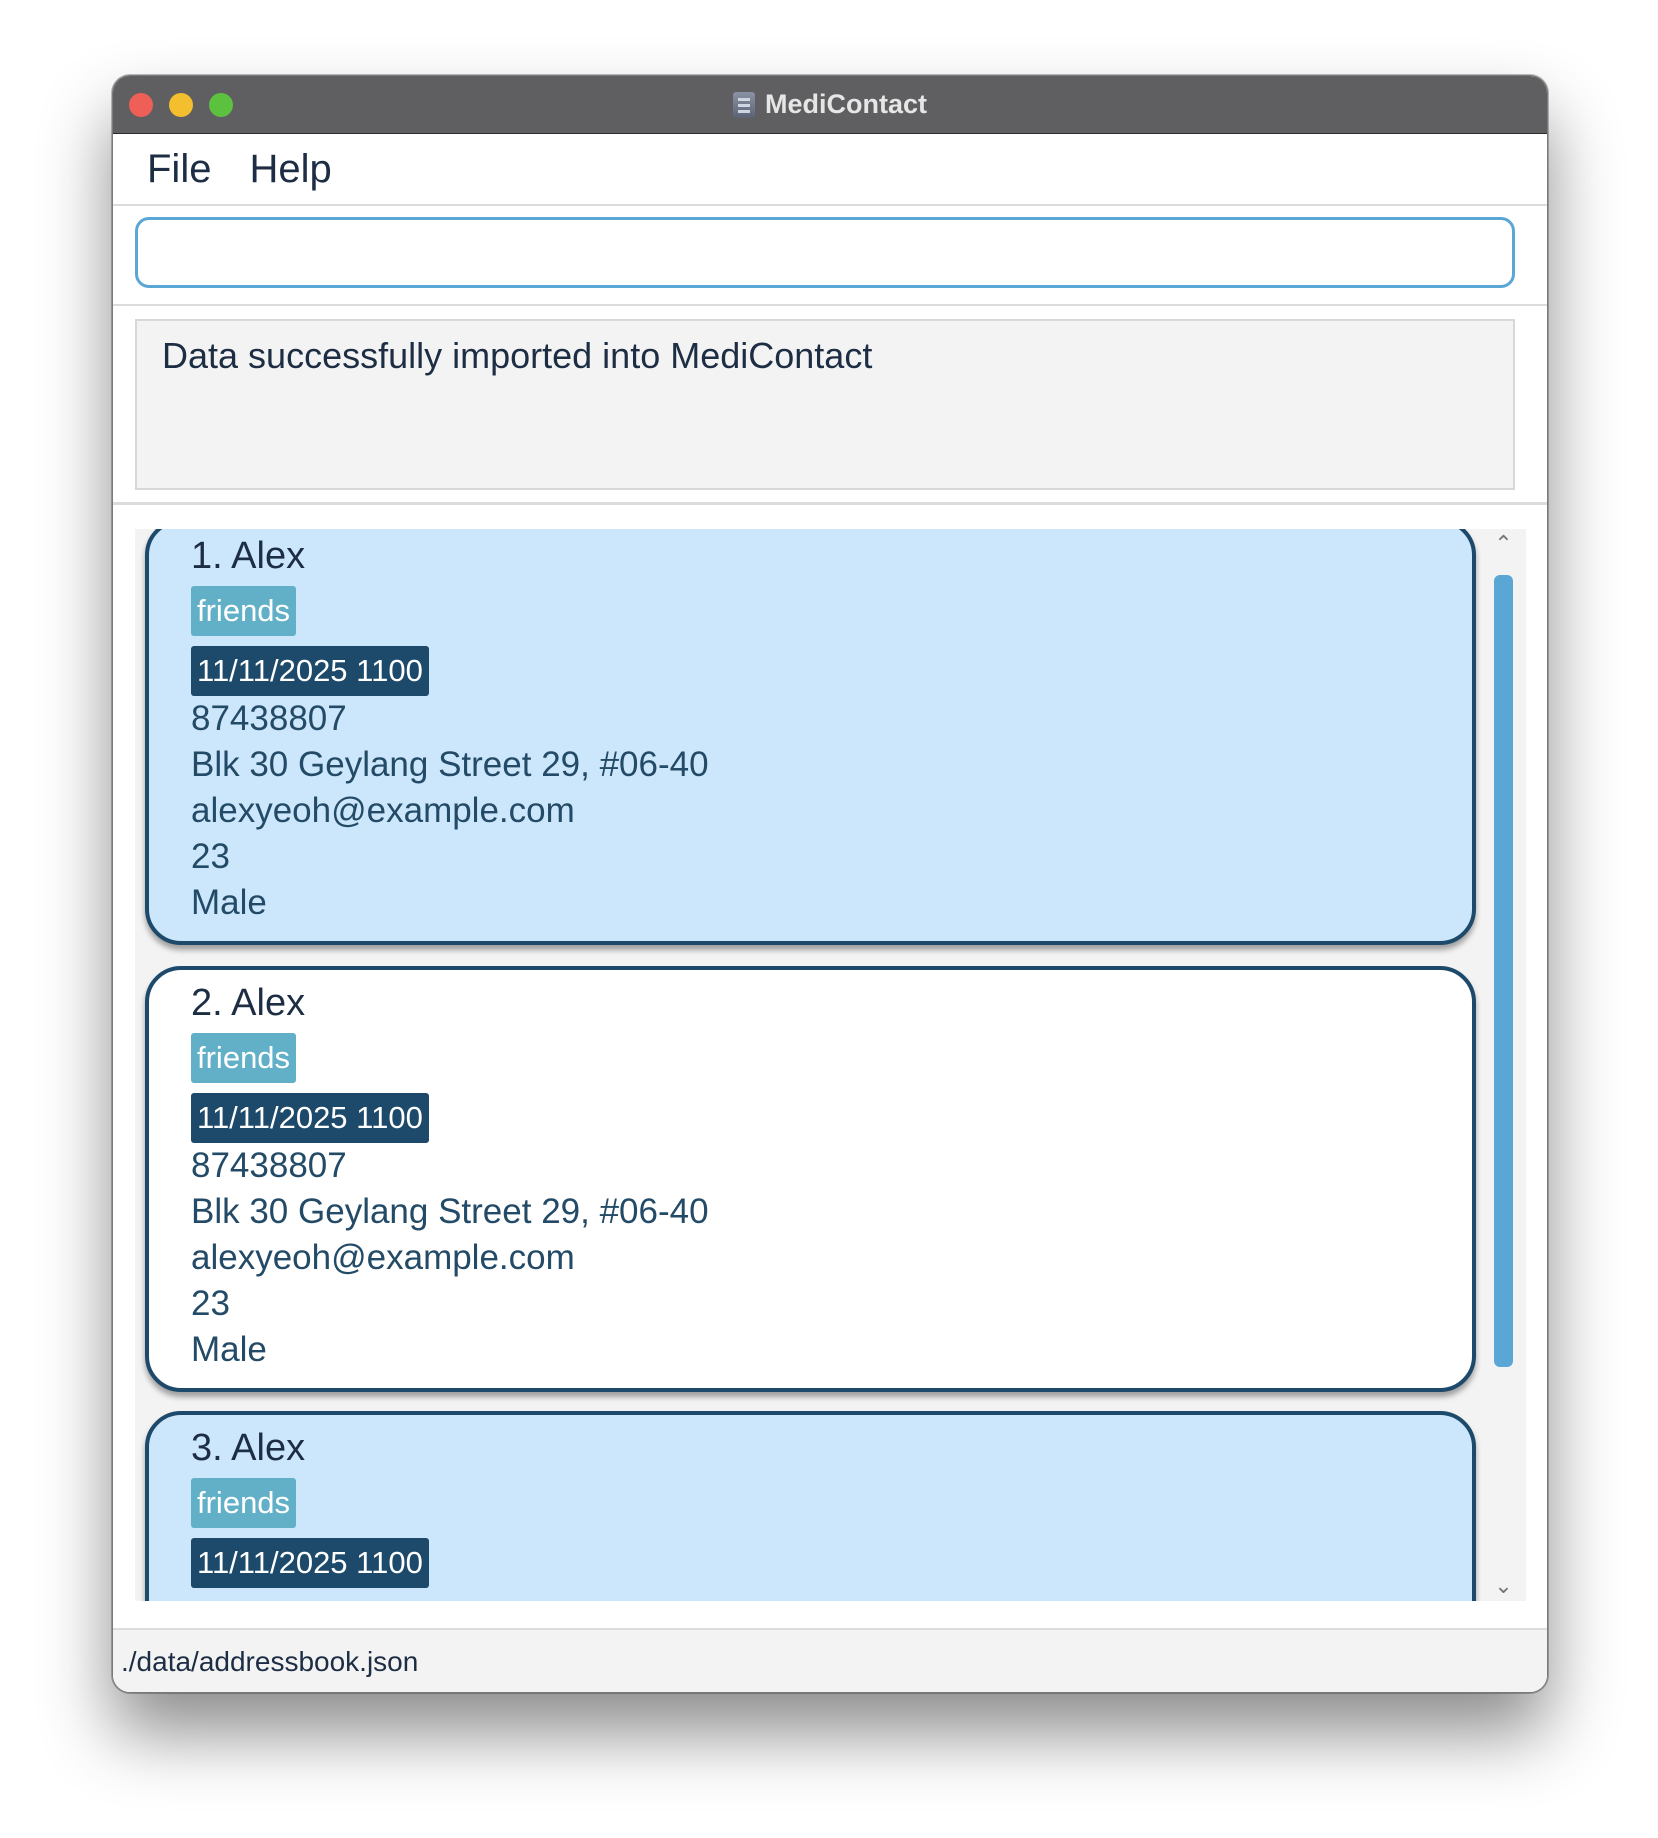  I want to click on window-title: MediContact, so click(846, 104).